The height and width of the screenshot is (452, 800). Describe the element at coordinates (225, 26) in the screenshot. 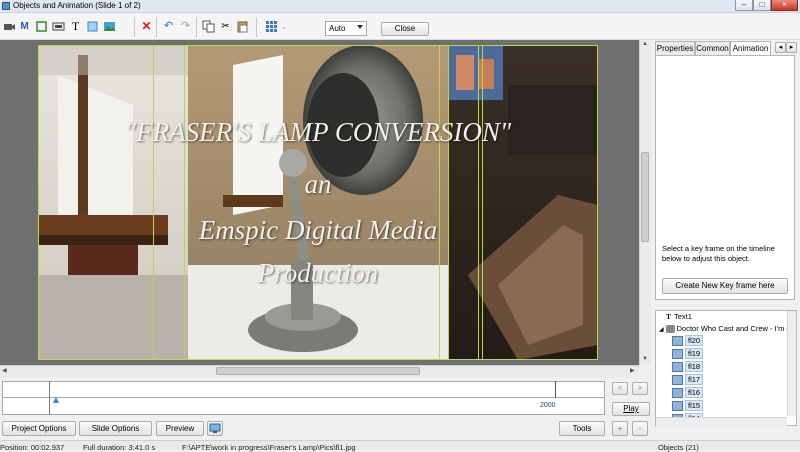

I see `cut-icon: ✂` at that location.